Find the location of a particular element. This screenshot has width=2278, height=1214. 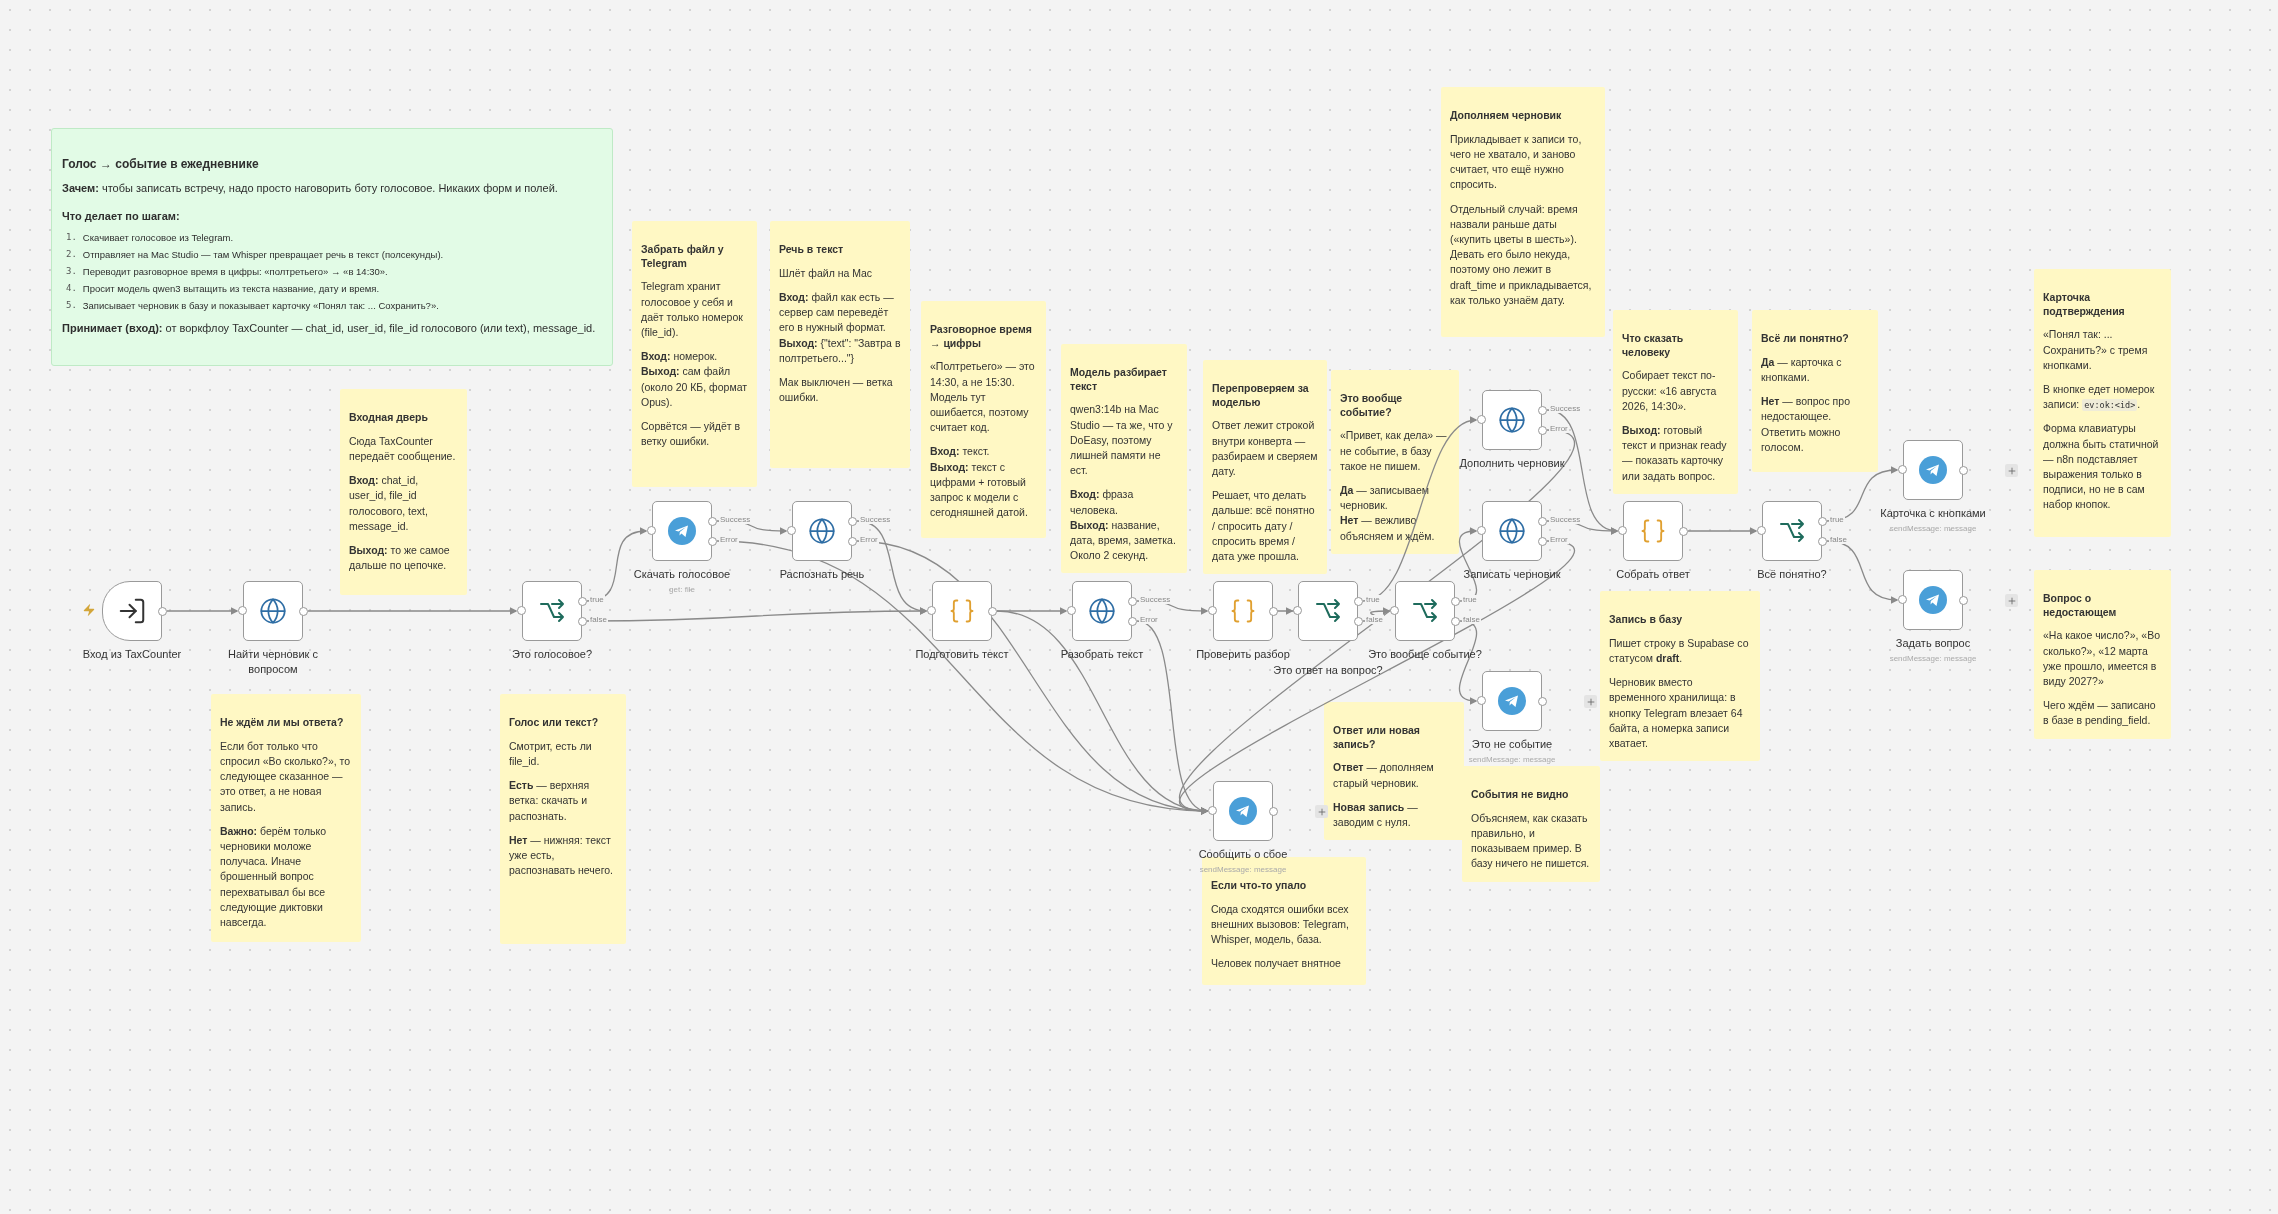

port-label: Error is located at coordinates (1149, 619).